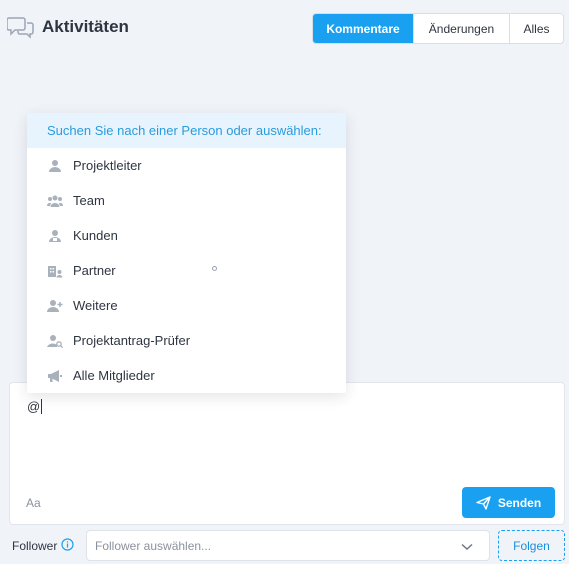  What do you see at coordinates (107, 165) in the screenshot?
I see `mention-item-label: Projektleiter` at bounding box center [107, 165].